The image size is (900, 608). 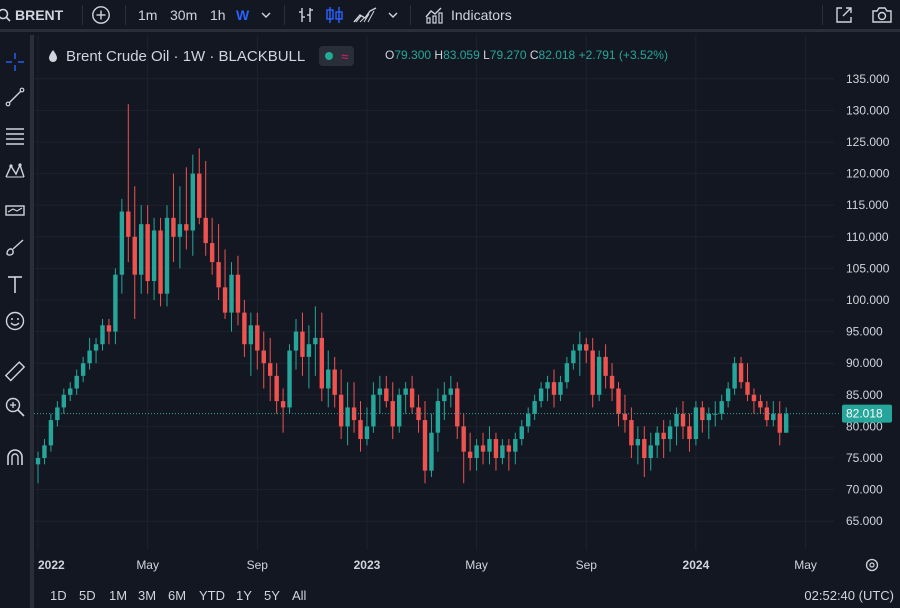 I want to click on emoji-tool, so click(x=15, y=321).